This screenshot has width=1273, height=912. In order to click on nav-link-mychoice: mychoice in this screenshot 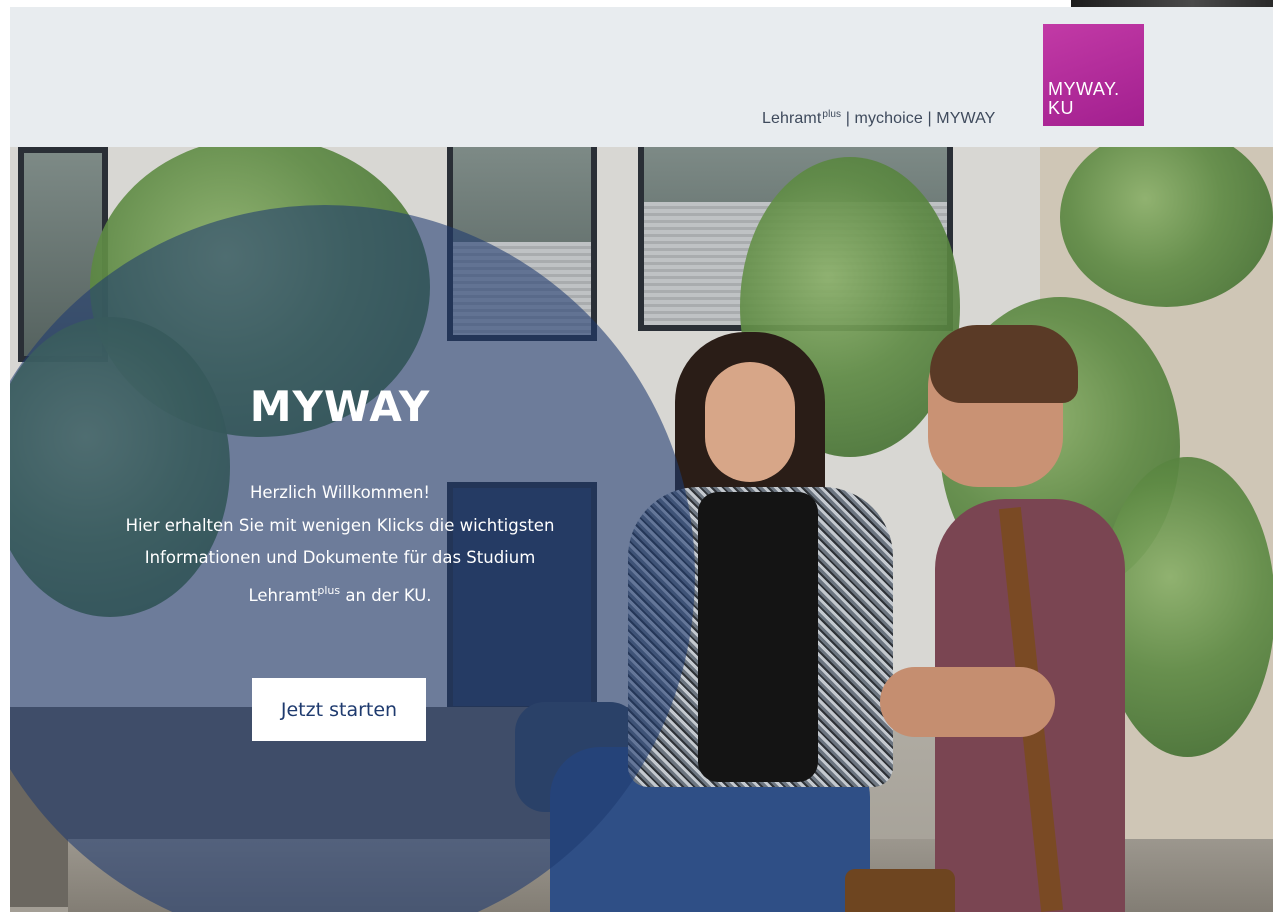, I will do `click(889, 118)`.